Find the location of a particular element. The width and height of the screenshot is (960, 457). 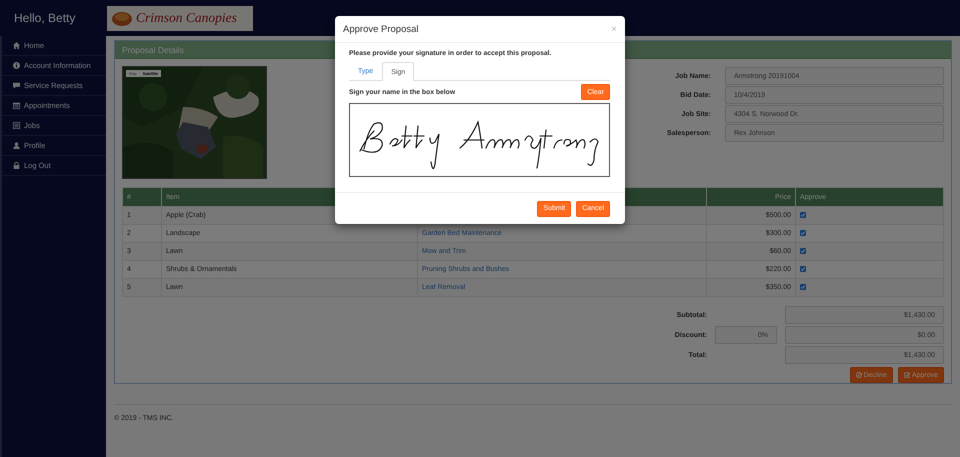

speech-bubble-icon is located at coordinates (16, 85).